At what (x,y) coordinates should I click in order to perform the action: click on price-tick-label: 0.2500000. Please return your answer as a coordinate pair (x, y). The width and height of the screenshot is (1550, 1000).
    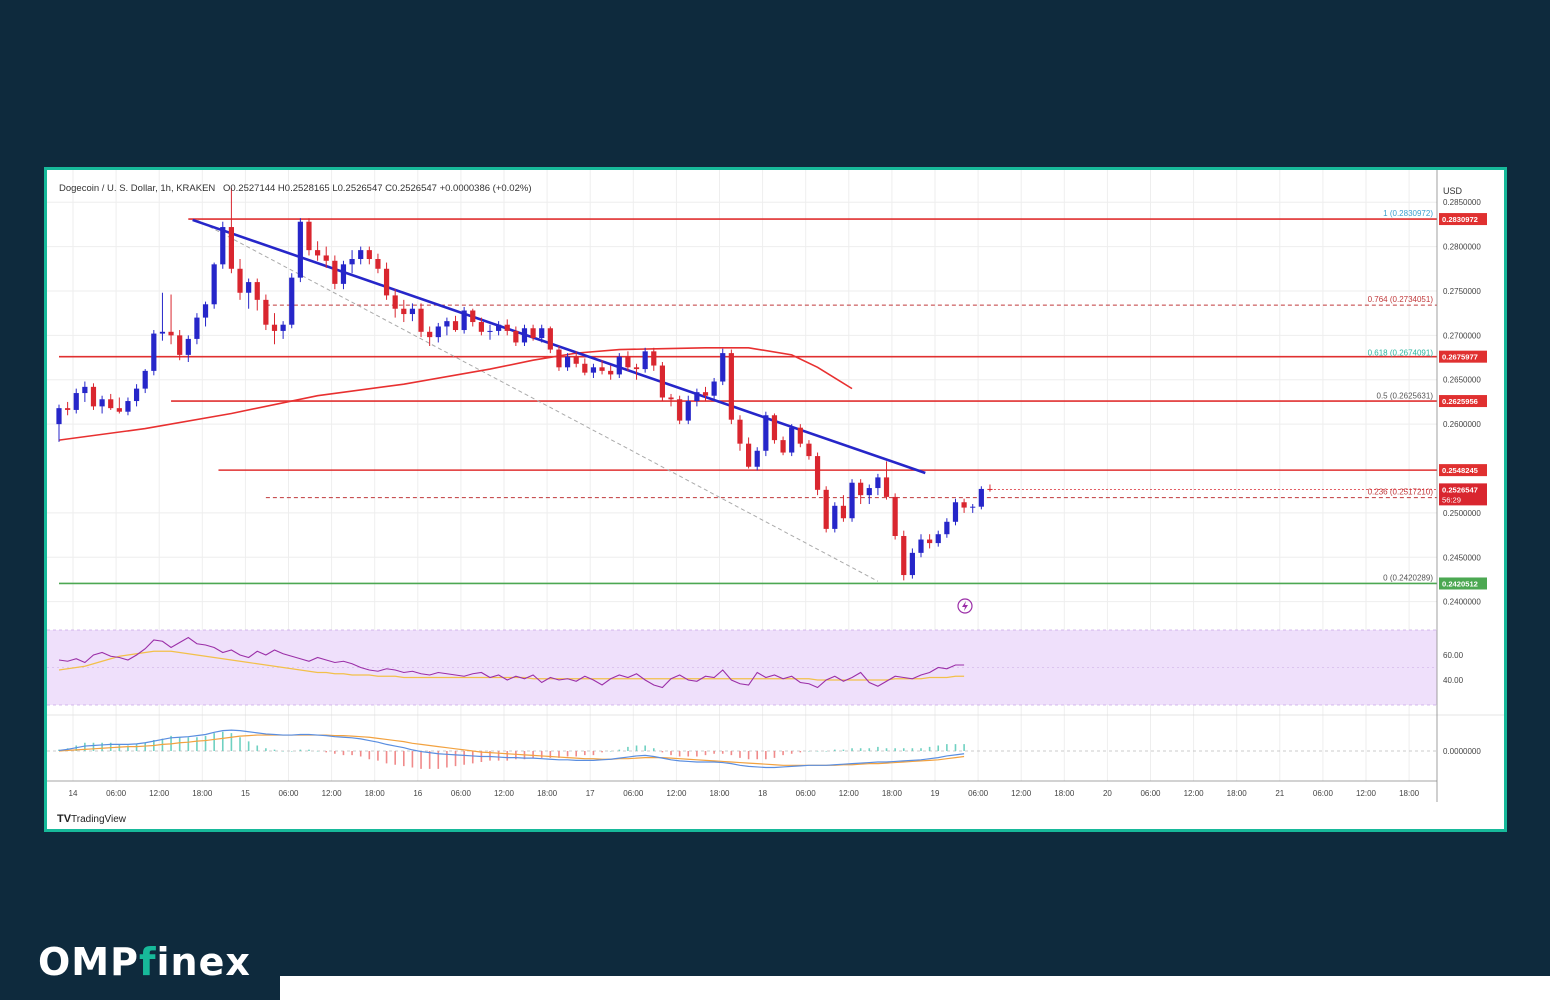
    Looking at the image, I should click on (1462, 513).